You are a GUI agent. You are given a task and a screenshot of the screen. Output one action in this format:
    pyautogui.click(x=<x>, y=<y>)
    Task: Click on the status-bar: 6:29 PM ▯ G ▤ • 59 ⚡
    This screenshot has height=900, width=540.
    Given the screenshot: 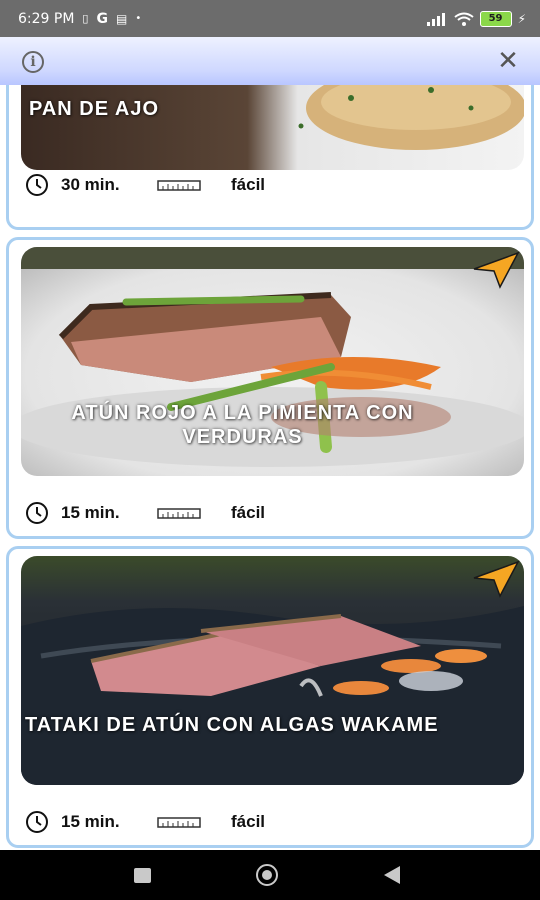 What is the action you would take?
    pyautogui.click(x=270, y=18)
    